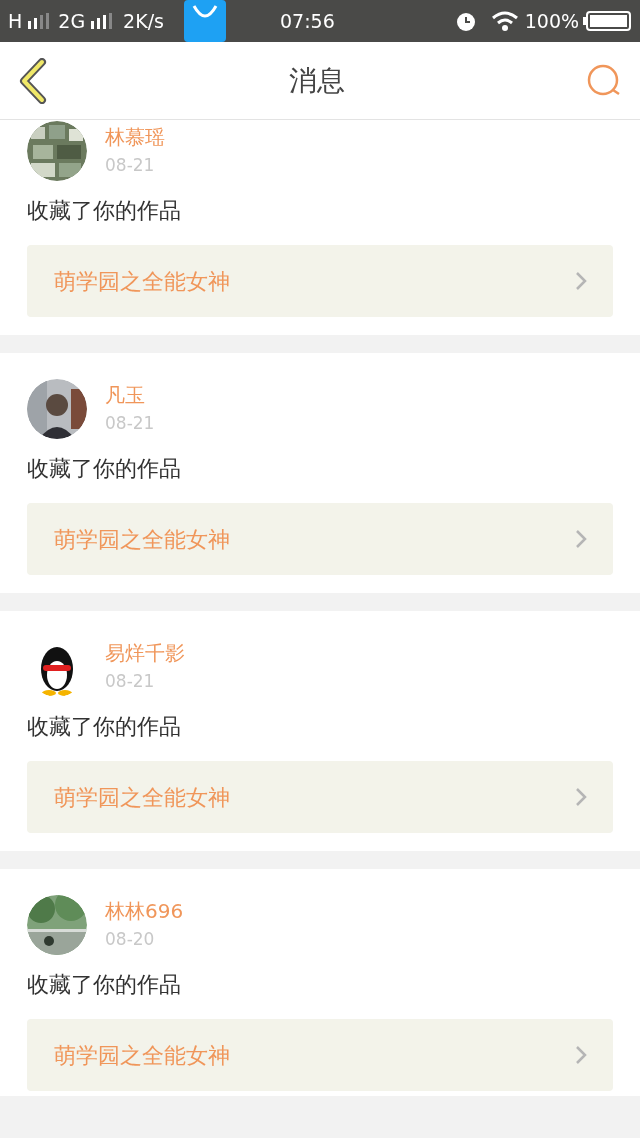  What do you see at coordinates (15, 21) in the screenshot?
I see `network-label: H` at bounding box center [15, 21].